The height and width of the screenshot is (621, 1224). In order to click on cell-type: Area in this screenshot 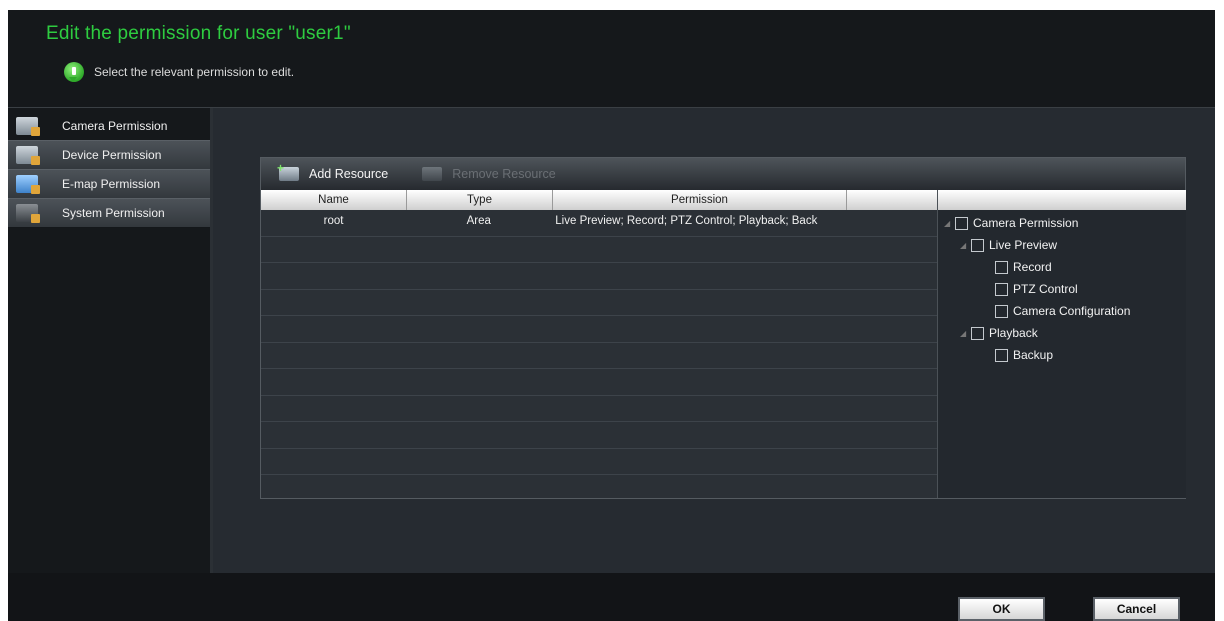, I will do `click(478, 221)`.